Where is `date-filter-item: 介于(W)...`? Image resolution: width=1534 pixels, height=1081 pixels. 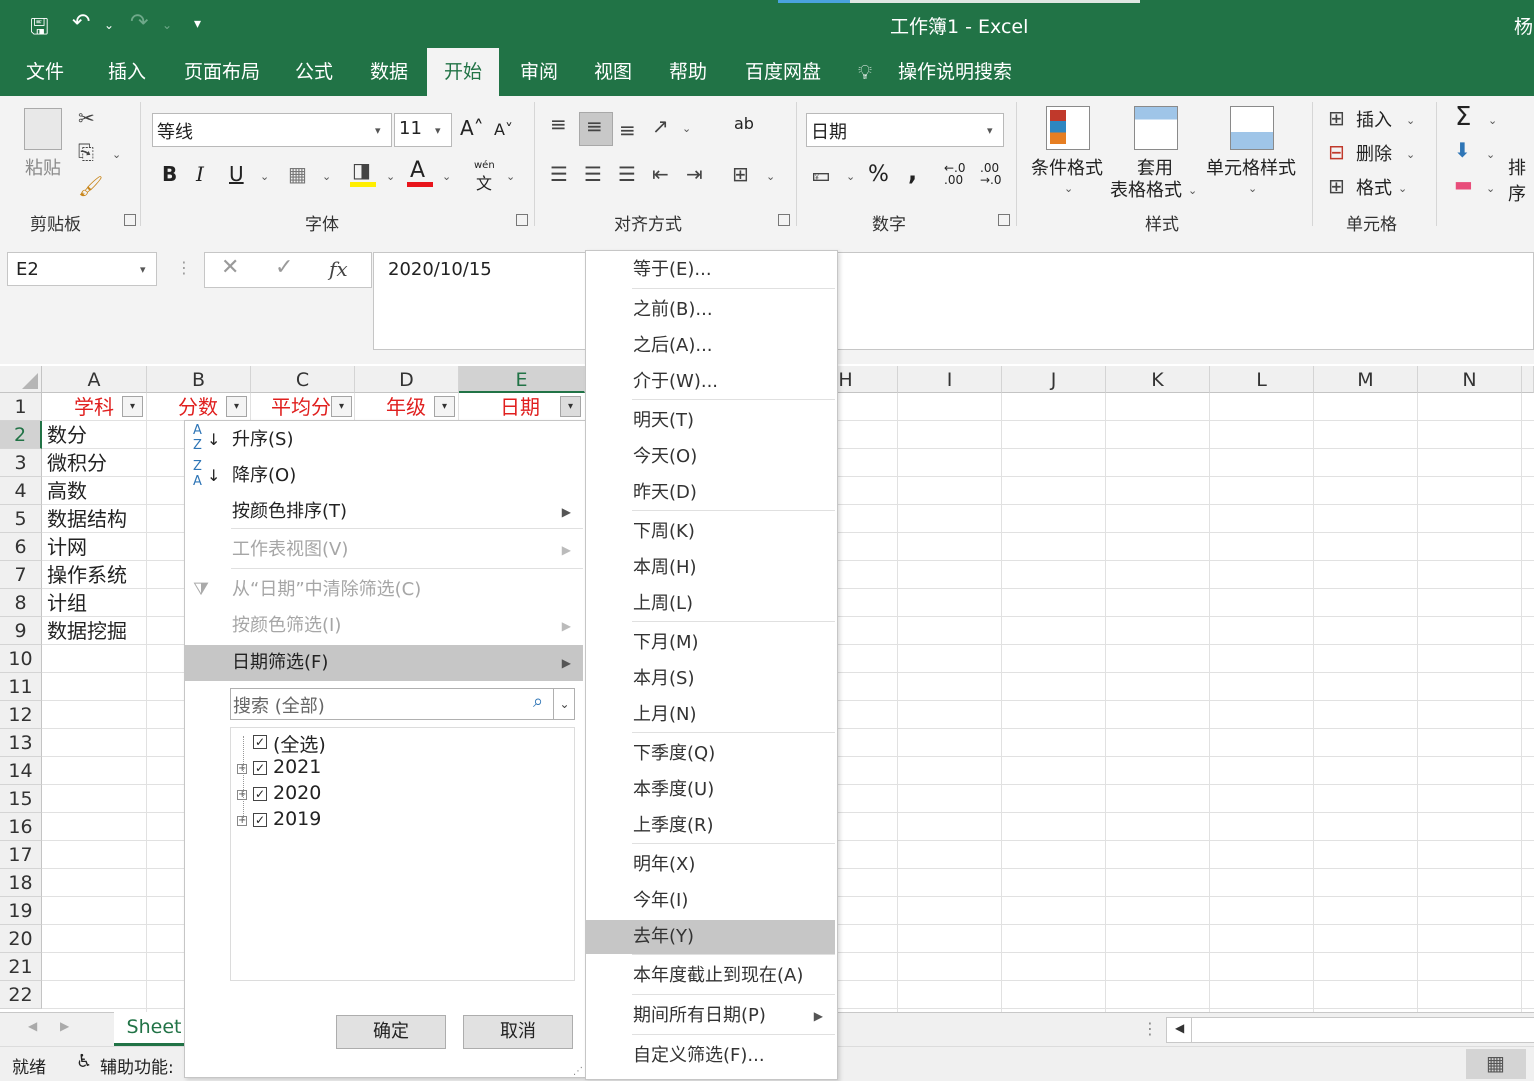
date-filter-item: 介于(W)... is located at coordinates (710, 382).